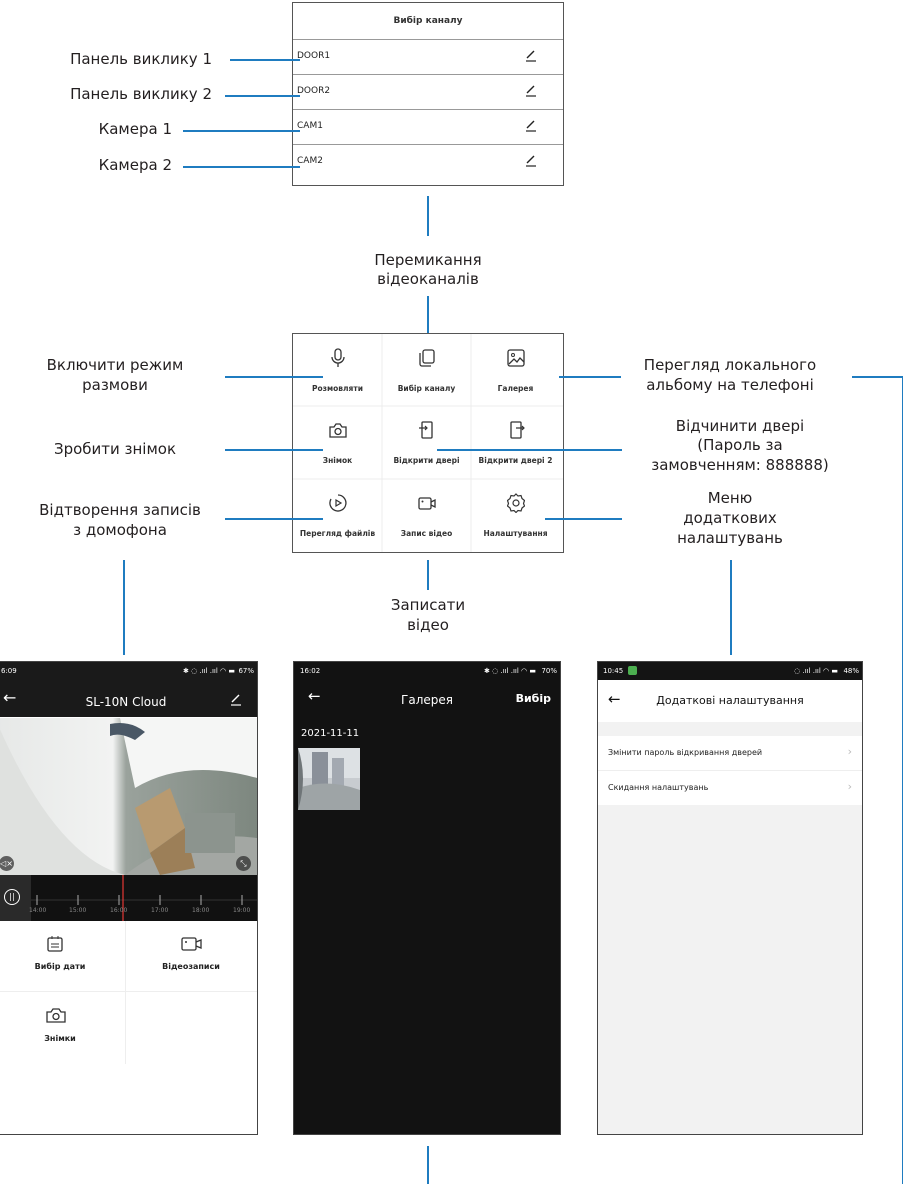 The height and width of the screenshot is (1184, 903). What do you see at coordinates (428, 127) in the screenshot?
I see `channel-row-cam1: CAM1` at bounding box center [428, 127].